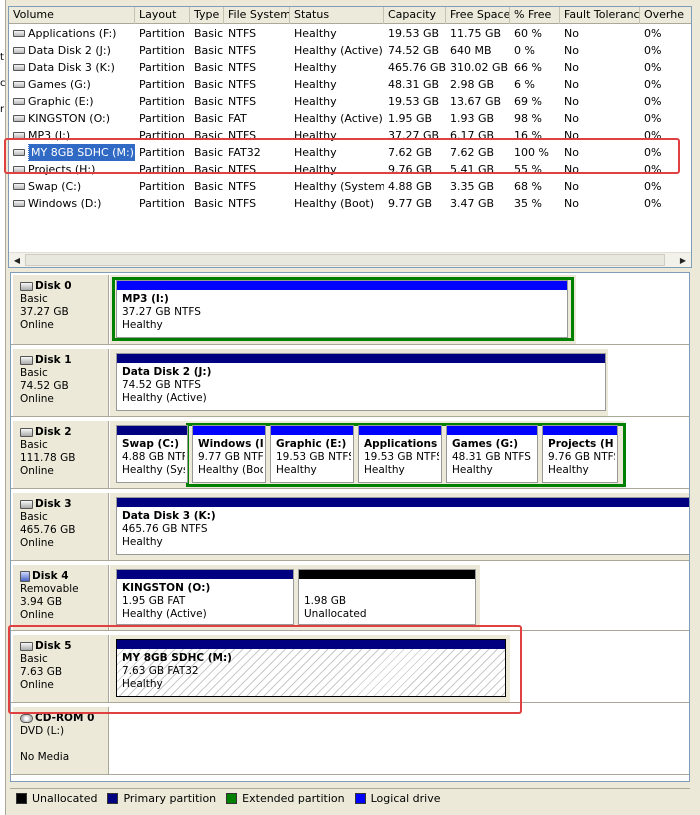 This screenshot has width=700, height=815. What do you see at coordinates (61, 455) in the screenshot?
I see `disk-label: Disk 2 Basic 111.78 GB Online` at bounding box center [61, 455].